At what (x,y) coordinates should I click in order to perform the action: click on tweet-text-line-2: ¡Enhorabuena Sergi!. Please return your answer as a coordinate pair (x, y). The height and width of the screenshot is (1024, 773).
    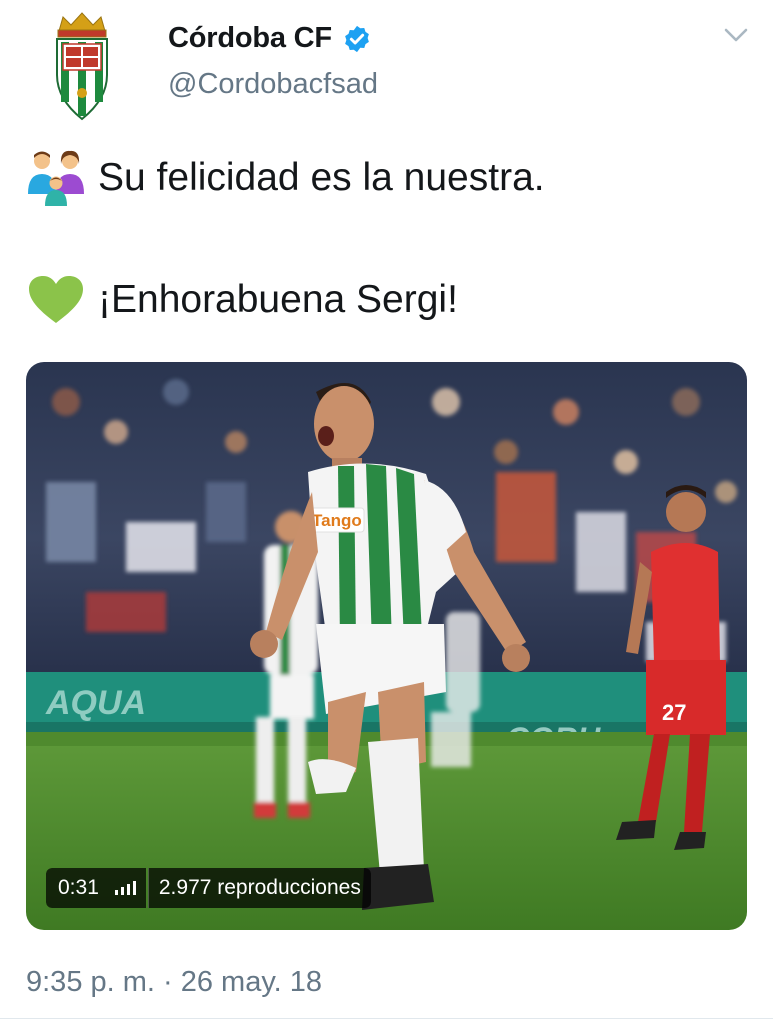
    Looking at the image, I should click on (242, 300).